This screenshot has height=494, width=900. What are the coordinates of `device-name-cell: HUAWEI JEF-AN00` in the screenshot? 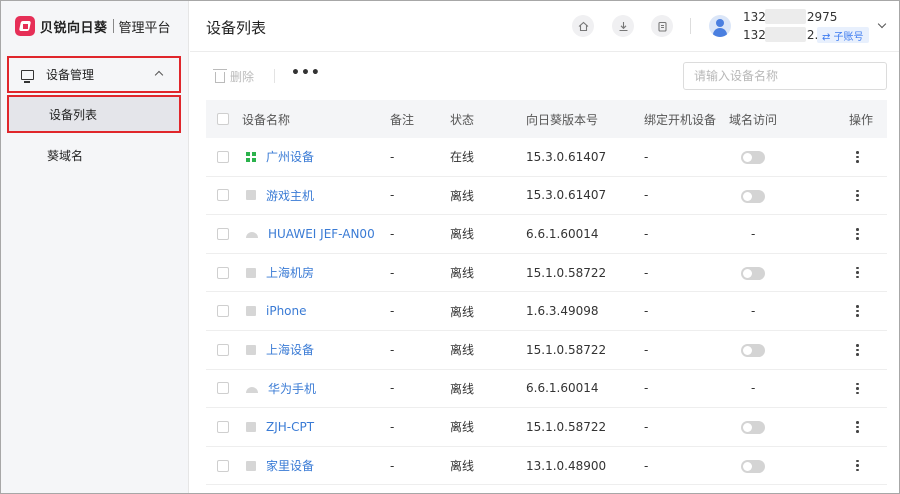 It's located at (310, 234).